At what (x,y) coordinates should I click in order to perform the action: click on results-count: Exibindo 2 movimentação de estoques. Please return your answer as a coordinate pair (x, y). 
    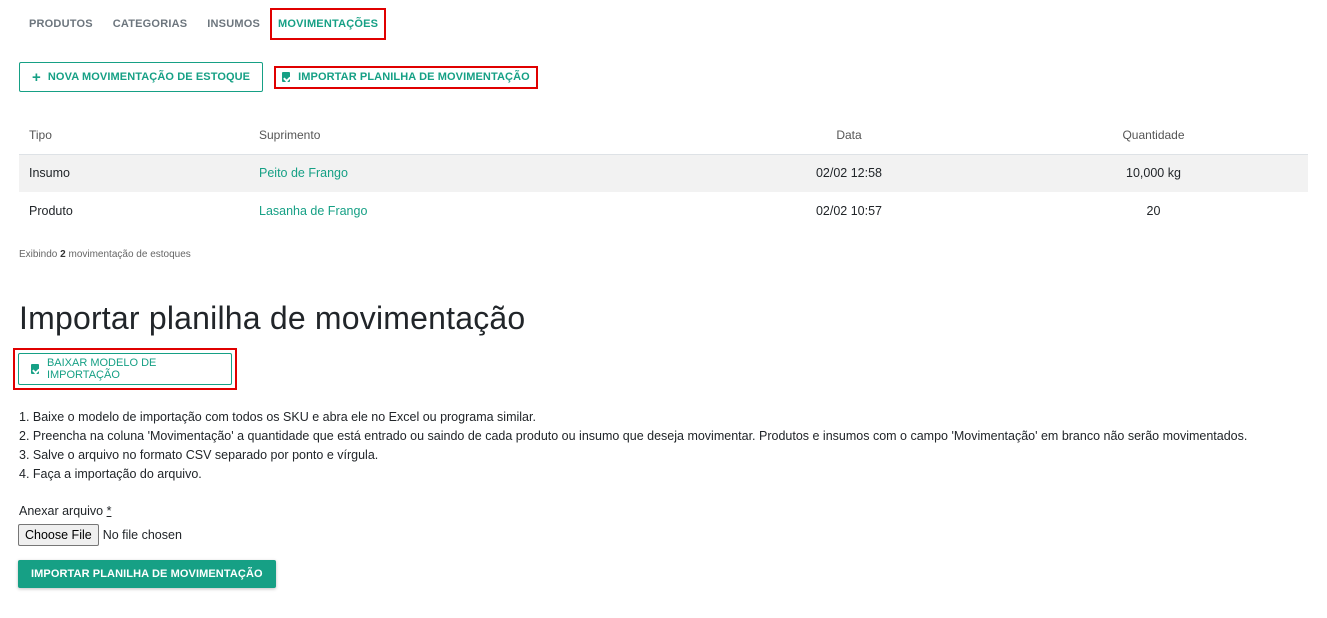
    Looking at the image, I should click on (105, 254).